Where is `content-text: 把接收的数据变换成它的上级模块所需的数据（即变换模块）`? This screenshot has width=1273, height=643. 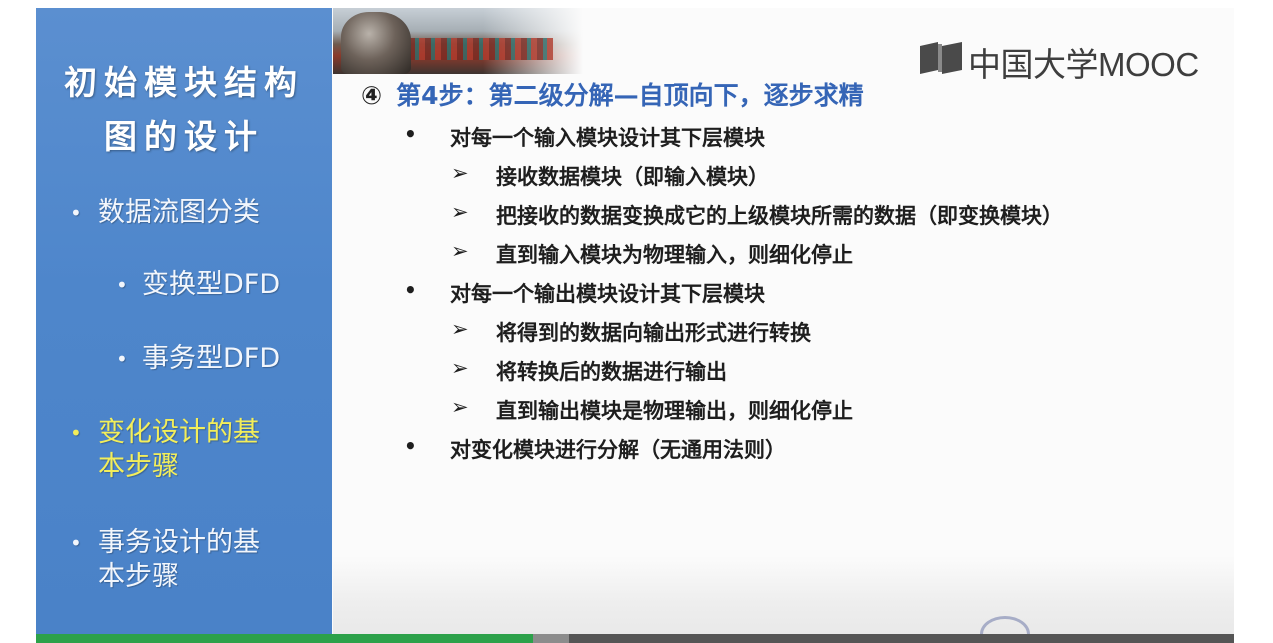
content-text: 把接收的数据变换成它的上级模块所需的数据（即变换模块） is located at coordinates (779, 216).